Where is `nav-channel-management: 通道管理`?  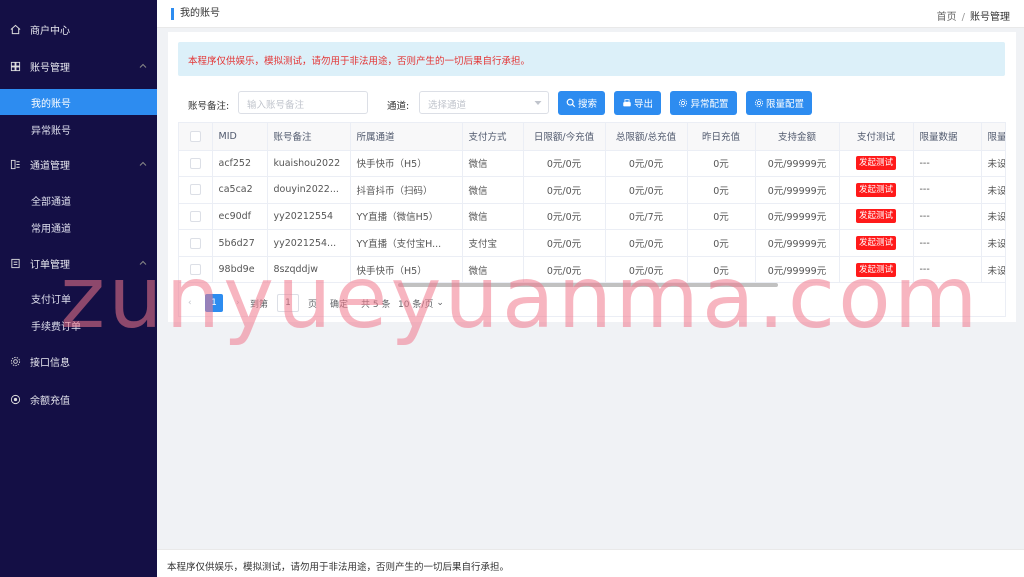
nav-channel-management: 通道管理 is located at coordinates (78, 164).